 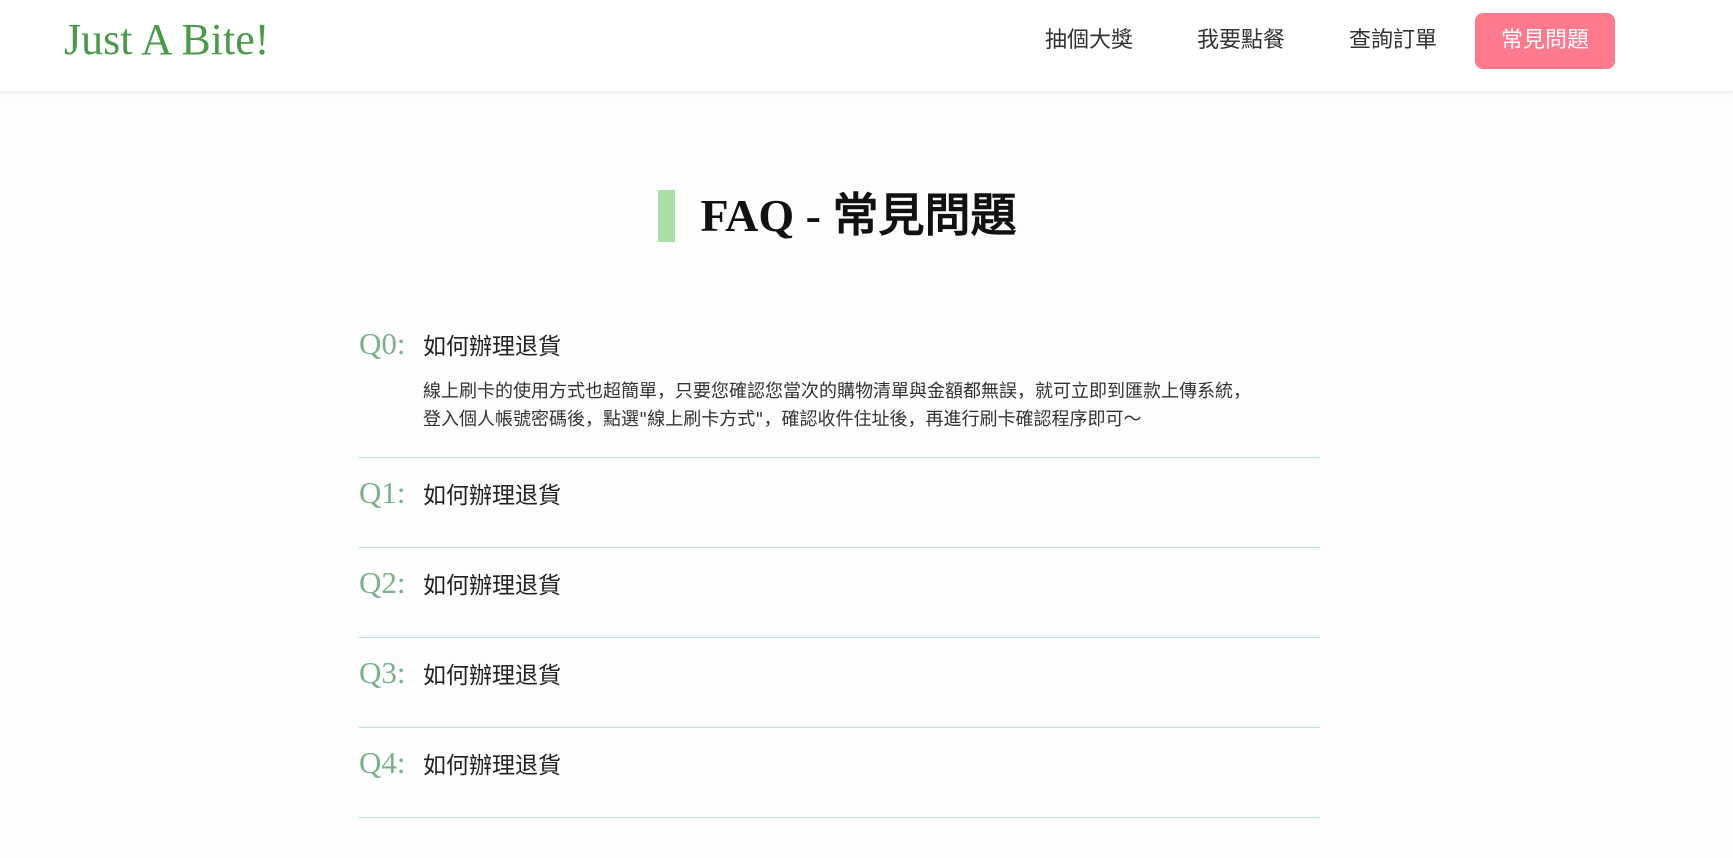 I want to click on page-heading: FAQ - 常見問題, so click(x=866, y=217).